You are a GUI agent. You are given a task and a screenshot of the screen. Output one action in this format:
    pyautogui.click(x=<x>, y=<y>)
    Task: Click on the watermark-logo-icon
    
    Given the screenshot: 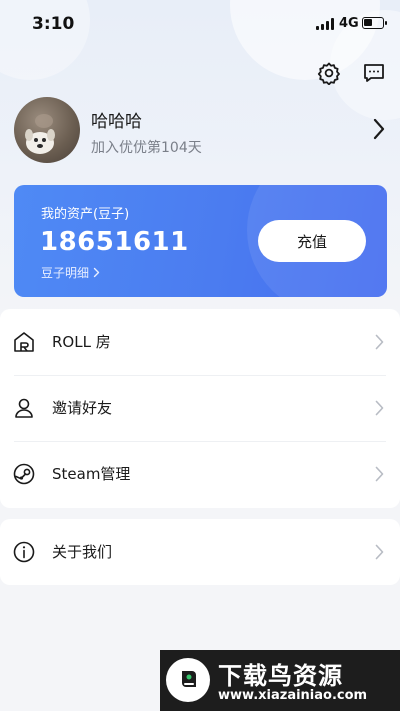 What is the action you would take?
    pyautogui.click(x=188, y=680)
    